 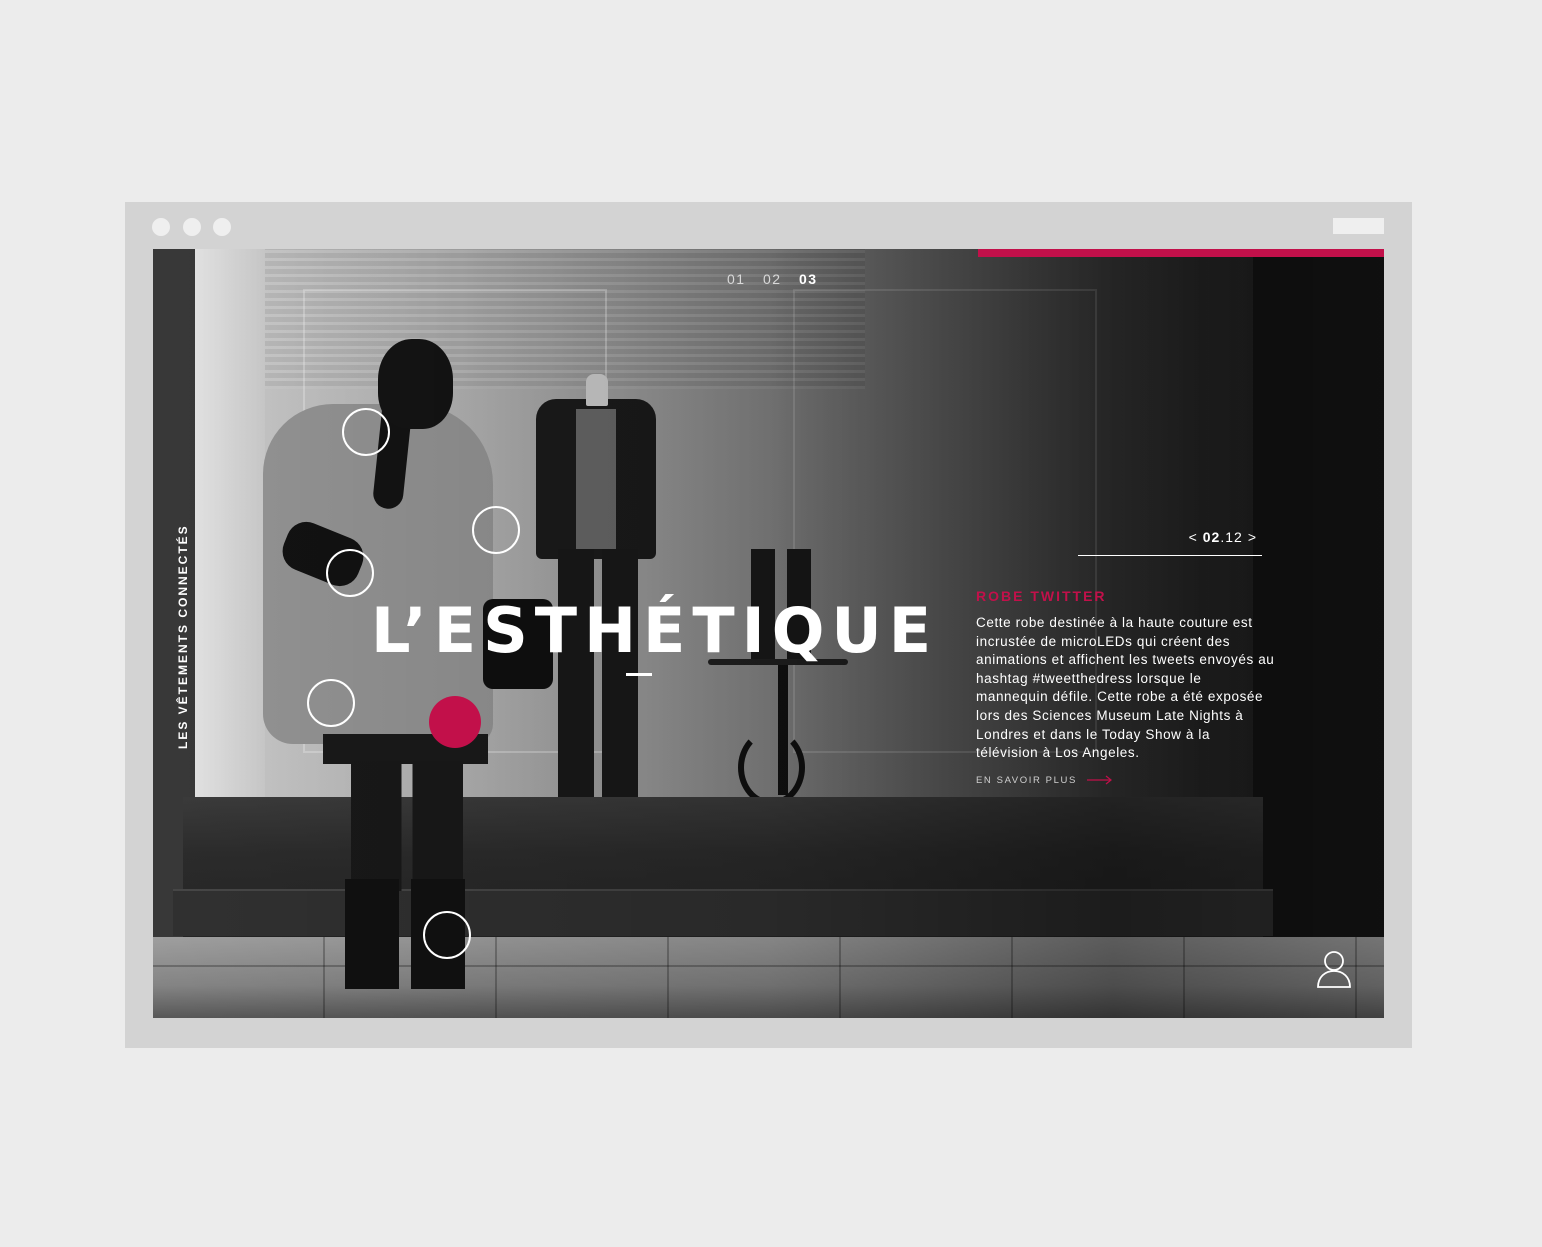 I want to click on window-close-dot, so click(x=161, y=227).